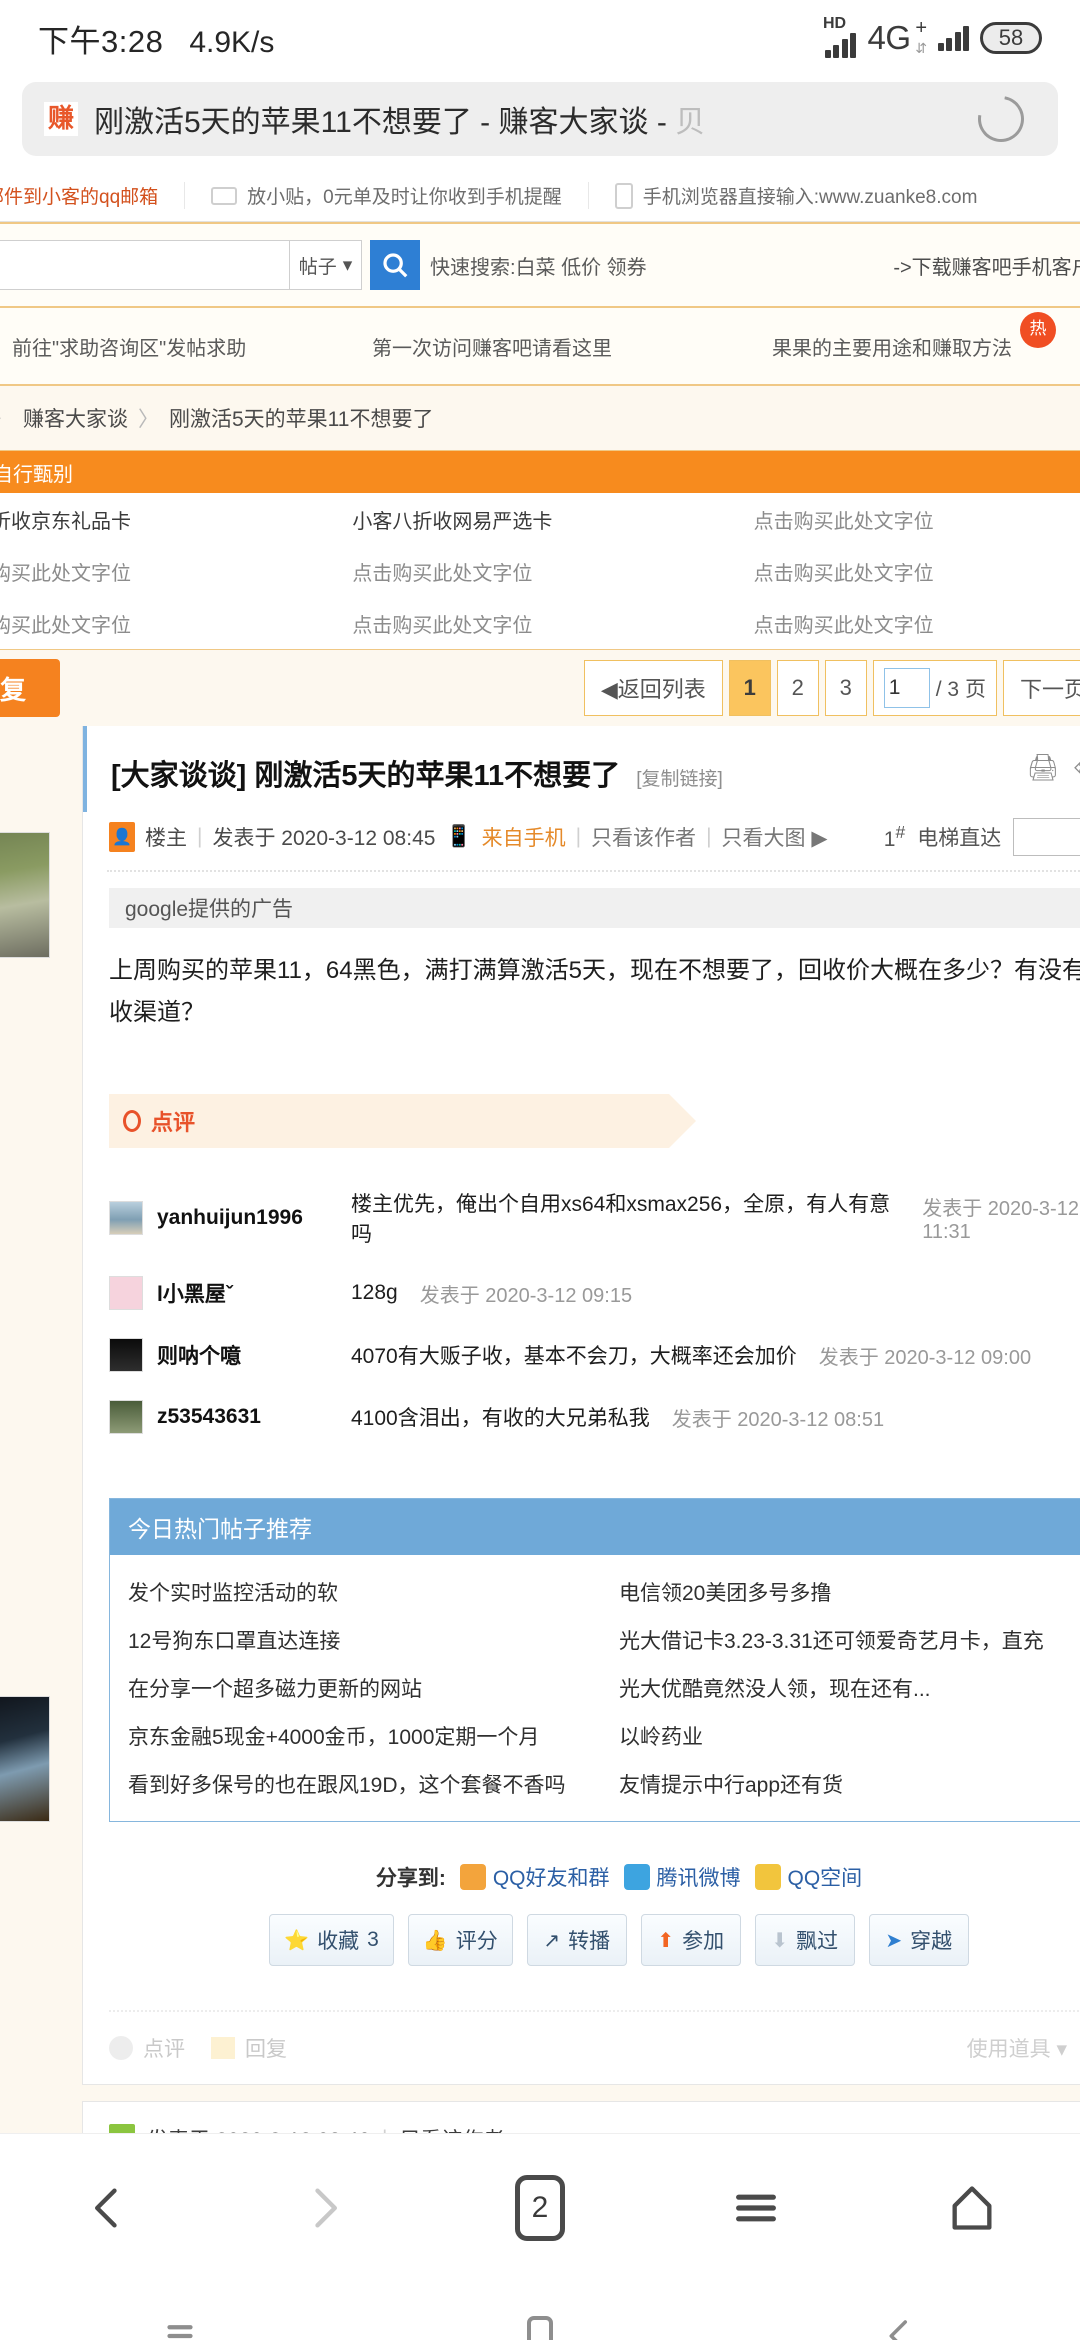 The height and width of the screenshot is (2340, 1080). I want to click on review-icon, so click(132, 1121).